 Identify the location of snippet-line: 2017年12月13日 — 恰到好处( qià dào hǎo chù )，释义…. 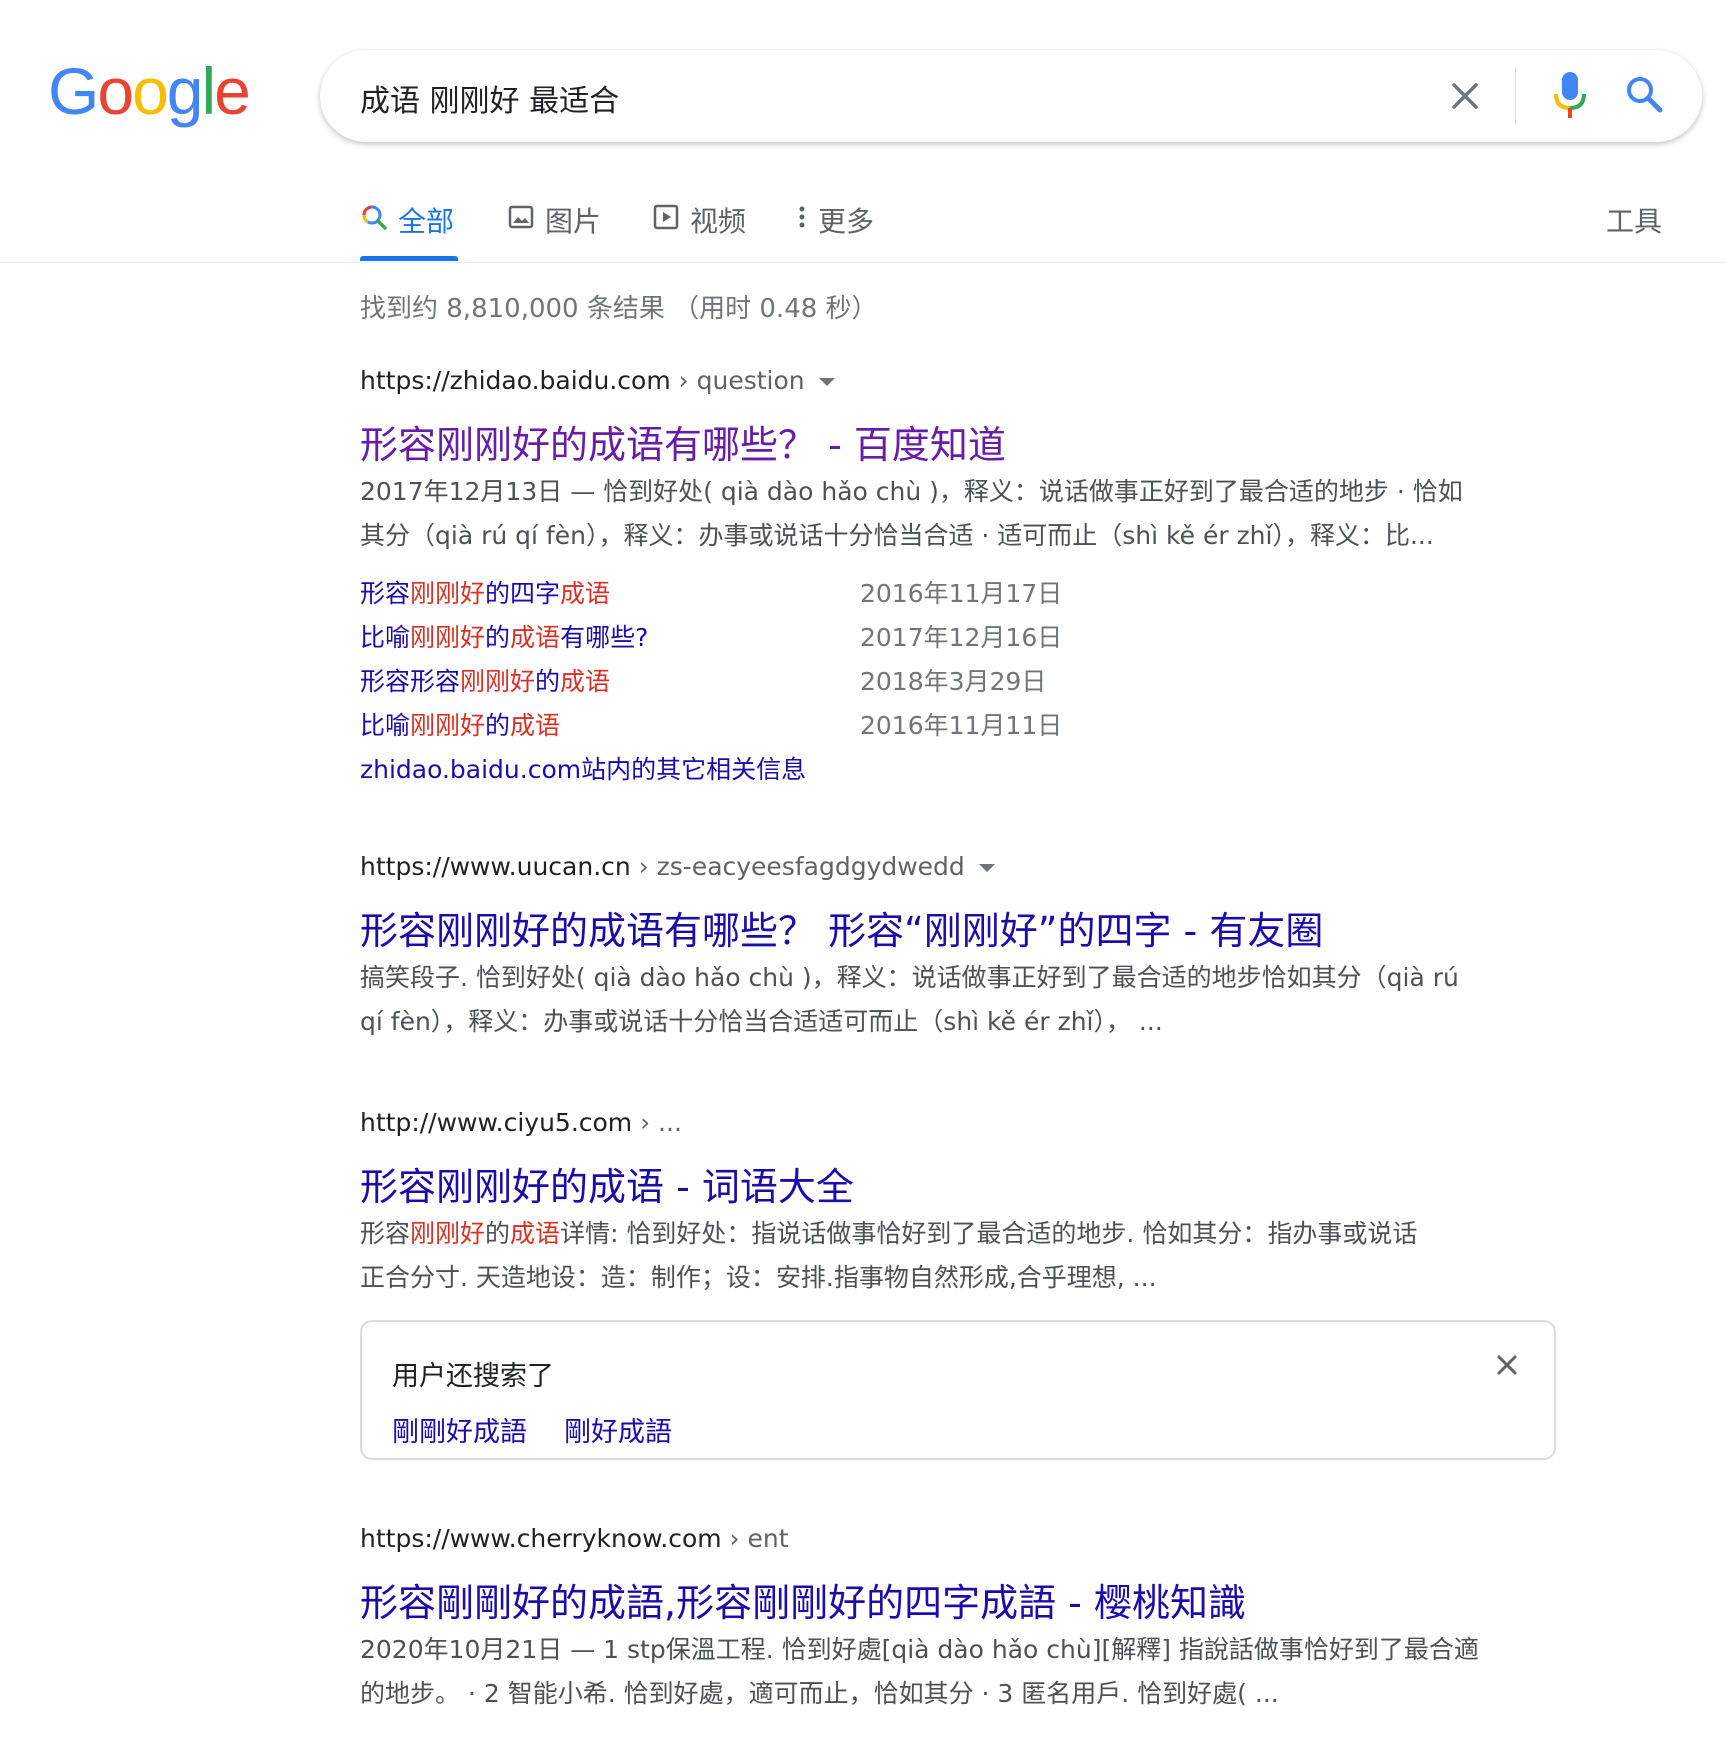
(911, 491).